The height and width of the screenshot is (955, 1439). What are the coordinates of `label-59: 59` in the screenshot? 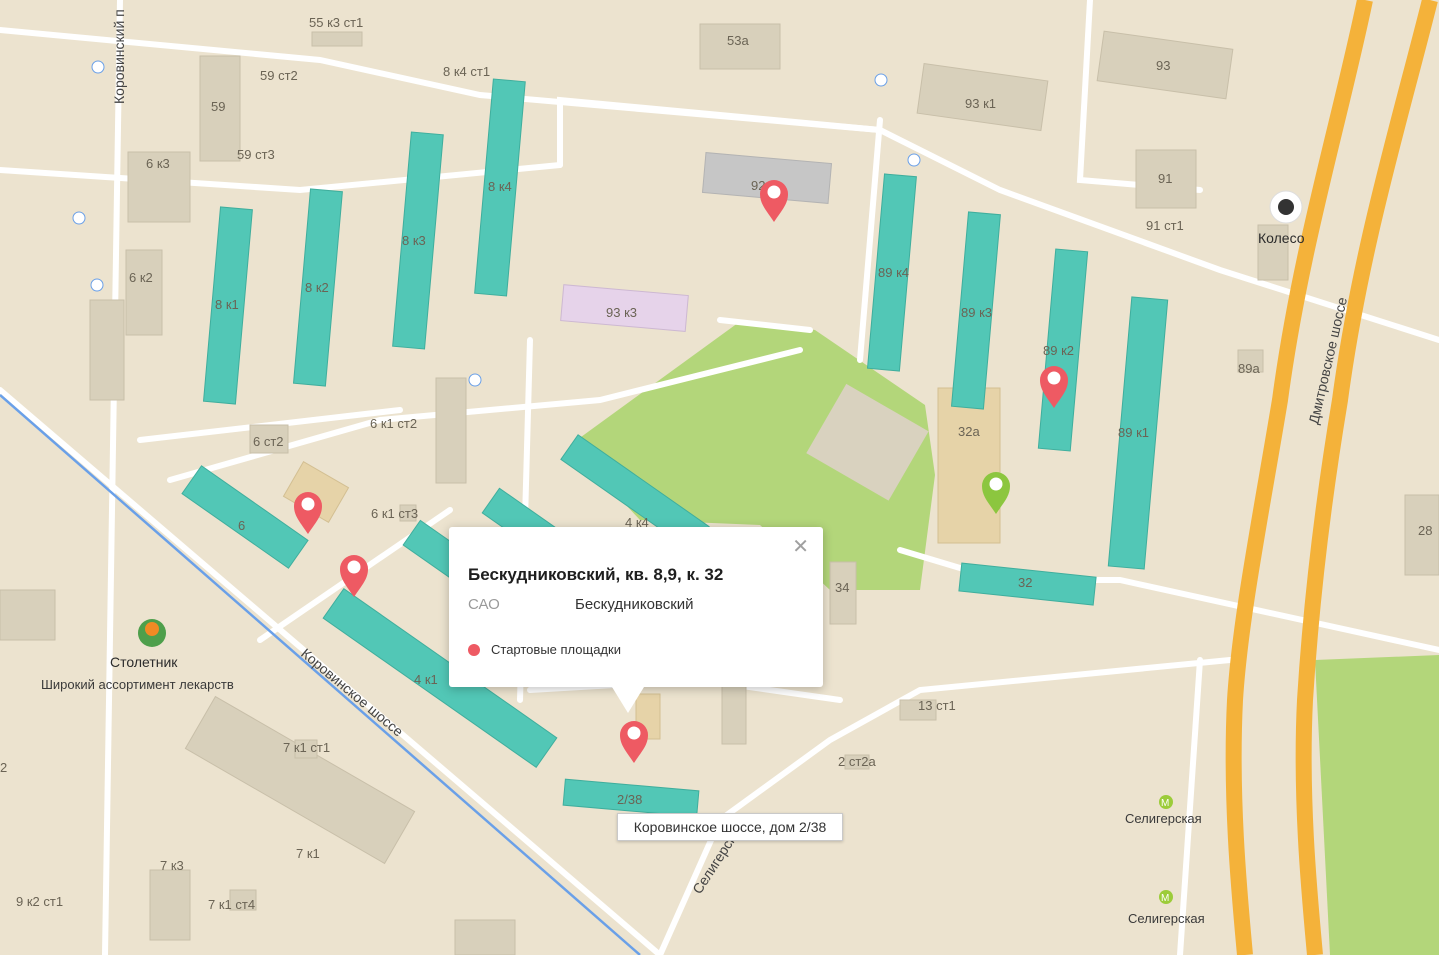 It's located at (218, 106).